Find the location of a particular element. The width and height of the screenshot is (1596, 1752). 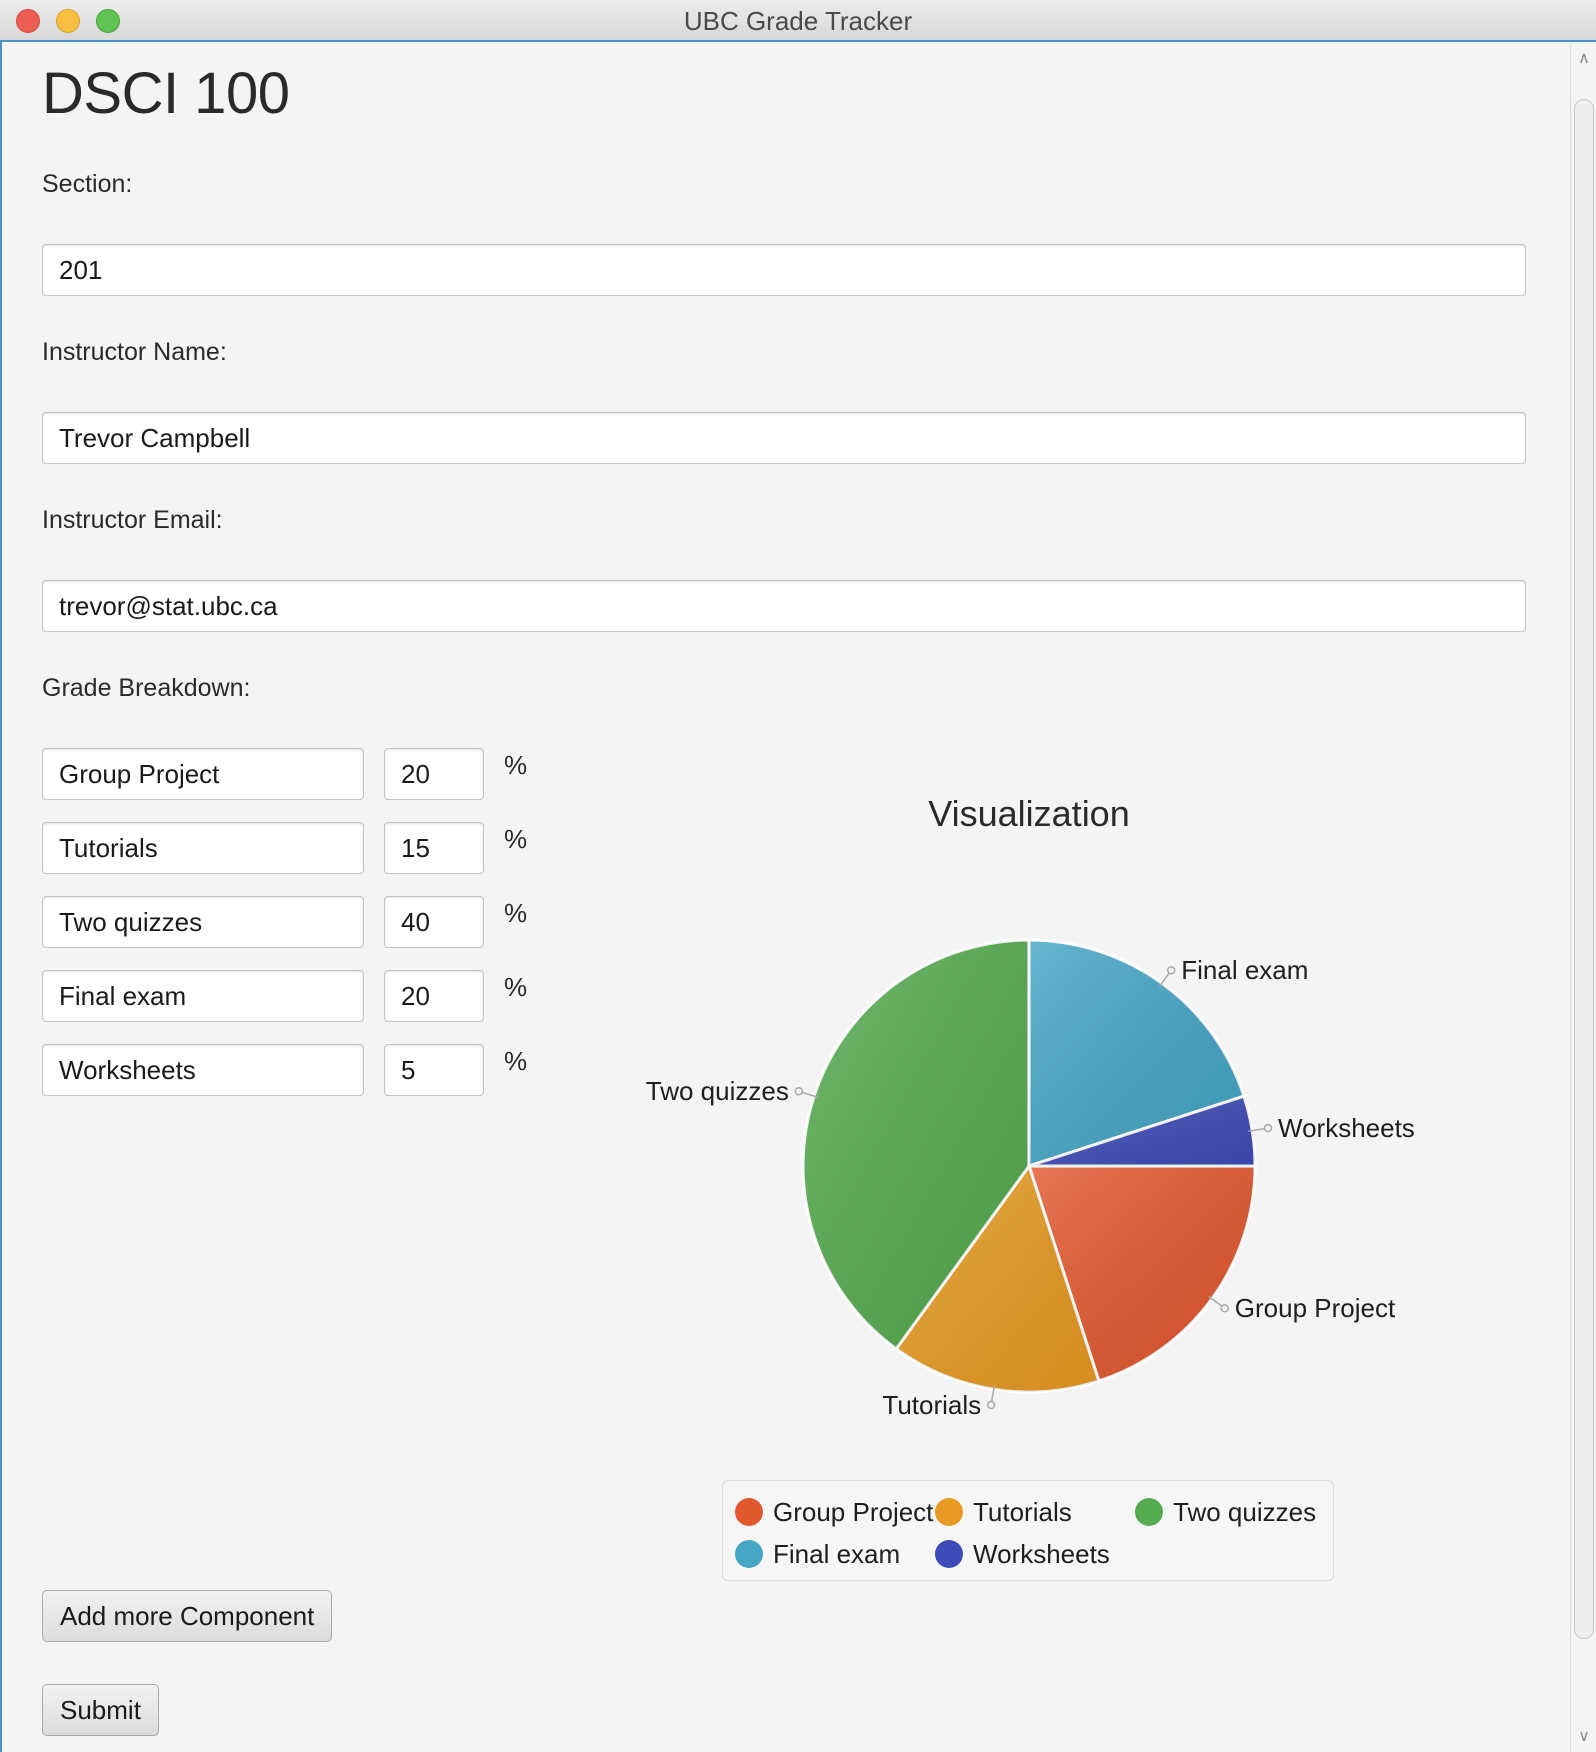

vertical-scrollbar: ∧ ∨ is located at coordinates (1583, 898).